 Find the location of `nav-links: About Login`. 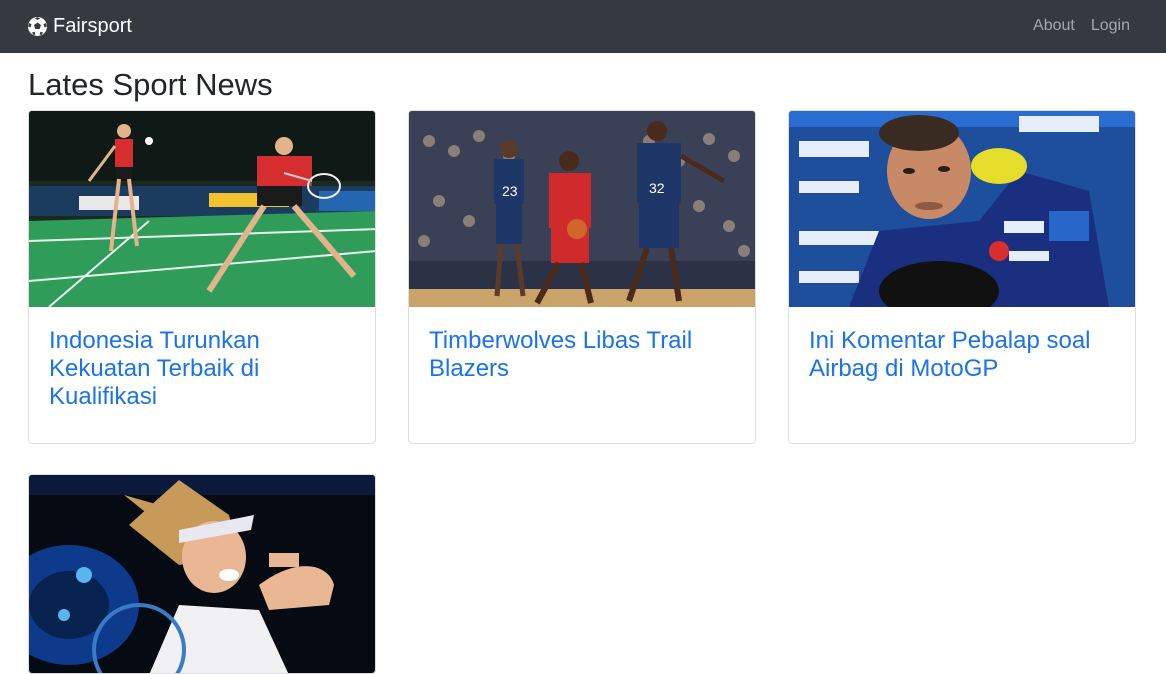

nav-links: About Login is located at coordinates (1081, 26).